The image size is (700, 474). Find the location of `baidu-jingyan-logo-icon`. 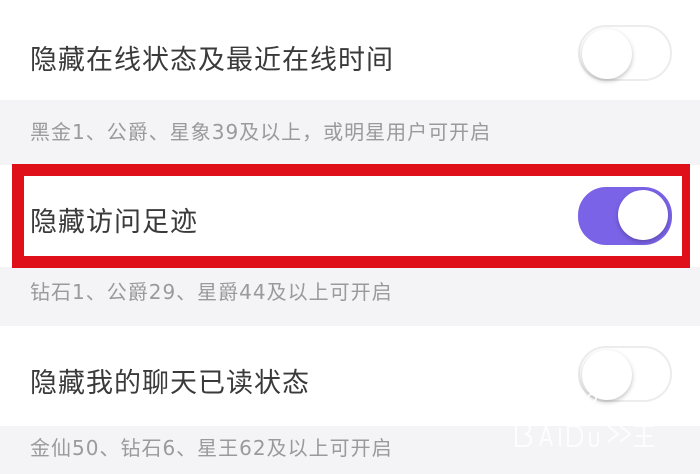

baidu-jingyan-logo-icon is located at coordinates (584, 418).